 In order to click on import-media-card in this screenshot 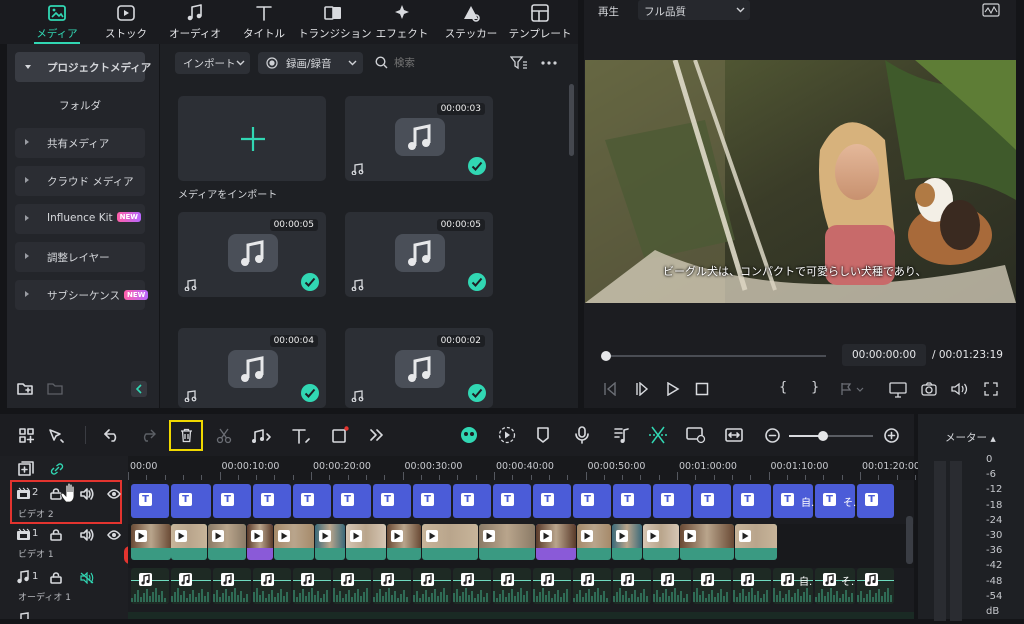, I will do `click(252, 138)`.